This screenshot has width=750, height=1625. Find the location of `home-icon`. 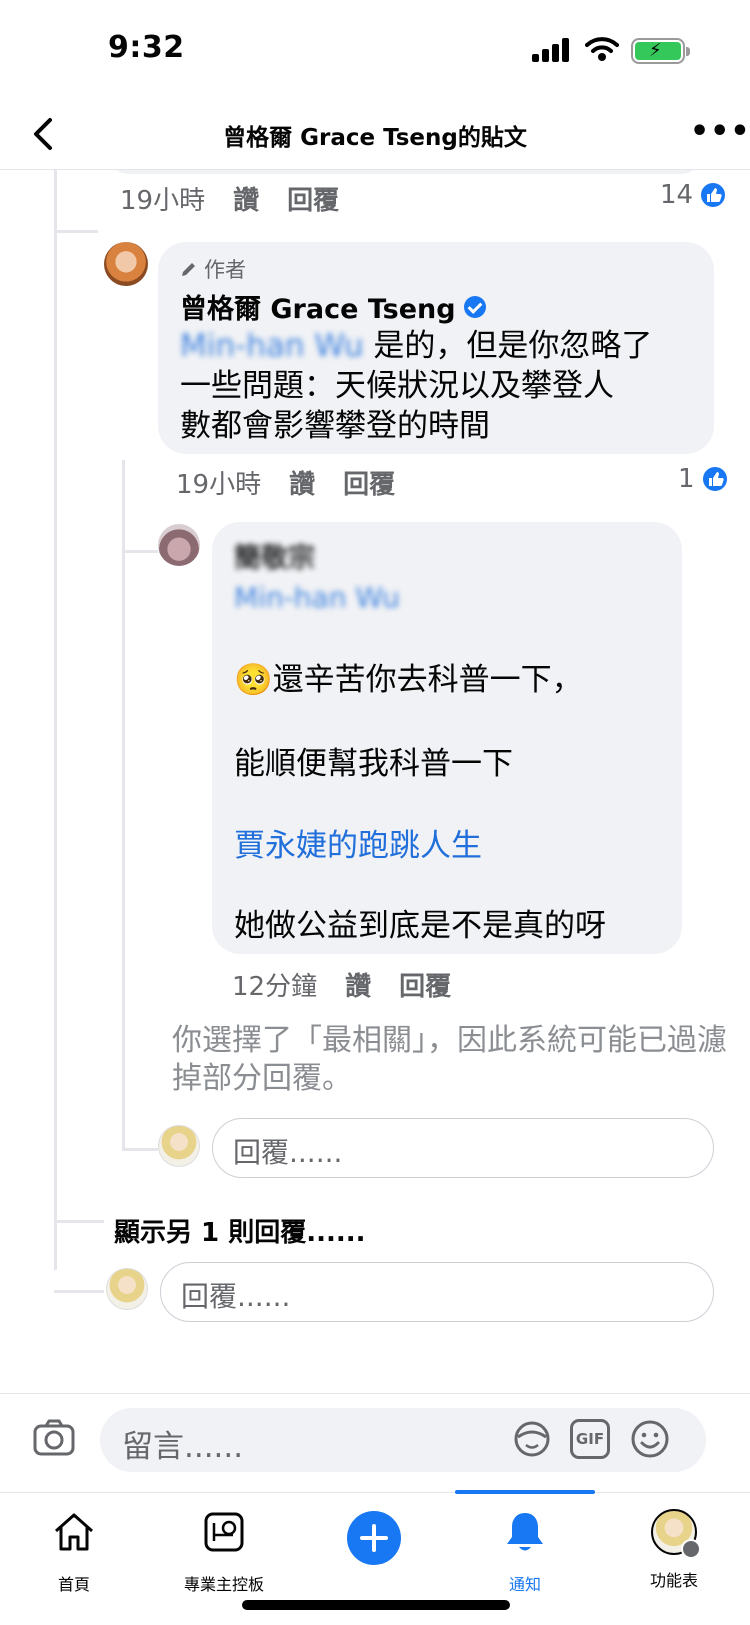

home-icon is located at coordinates (74, 1532).